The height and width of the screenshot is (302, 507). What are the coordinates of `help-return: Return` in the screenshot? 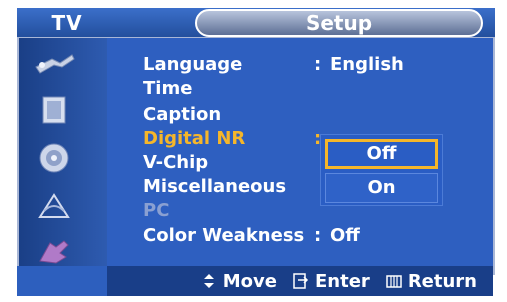 It's located at (431, 281).